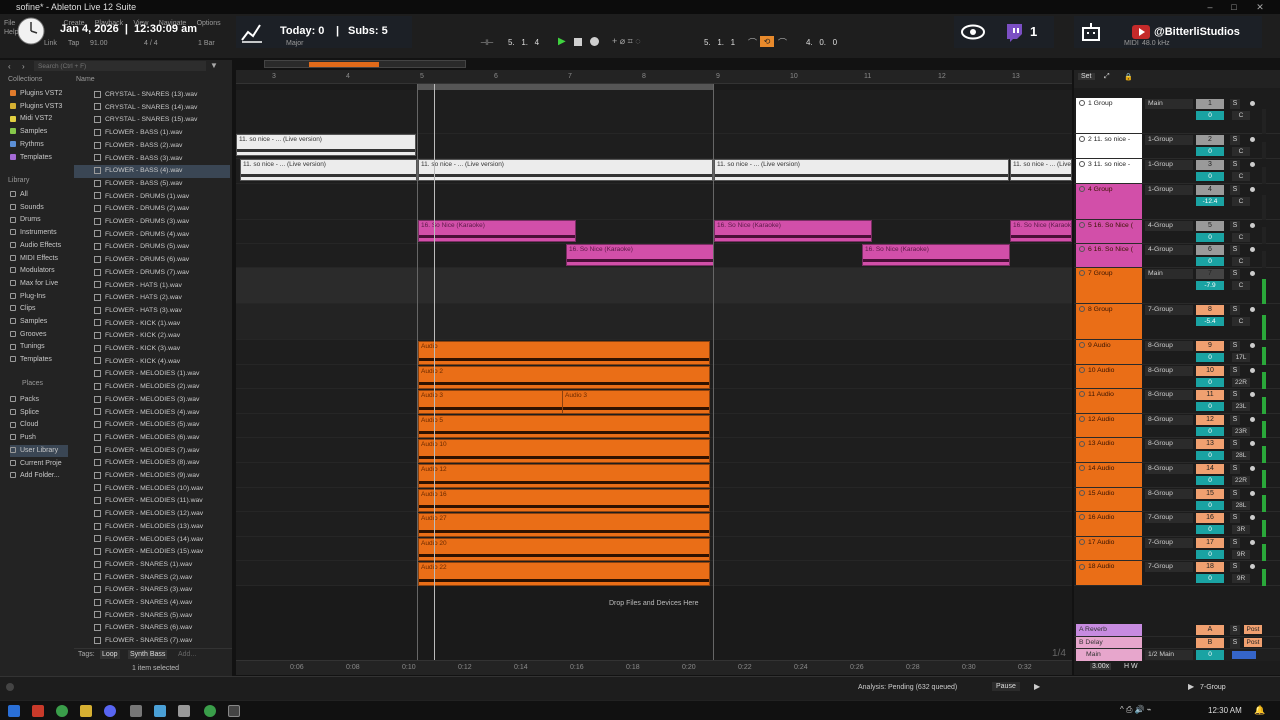 Image resolution: width=1280 pixels, height=720 pixels. I want to click on chrome-icon, so click(62, 711).